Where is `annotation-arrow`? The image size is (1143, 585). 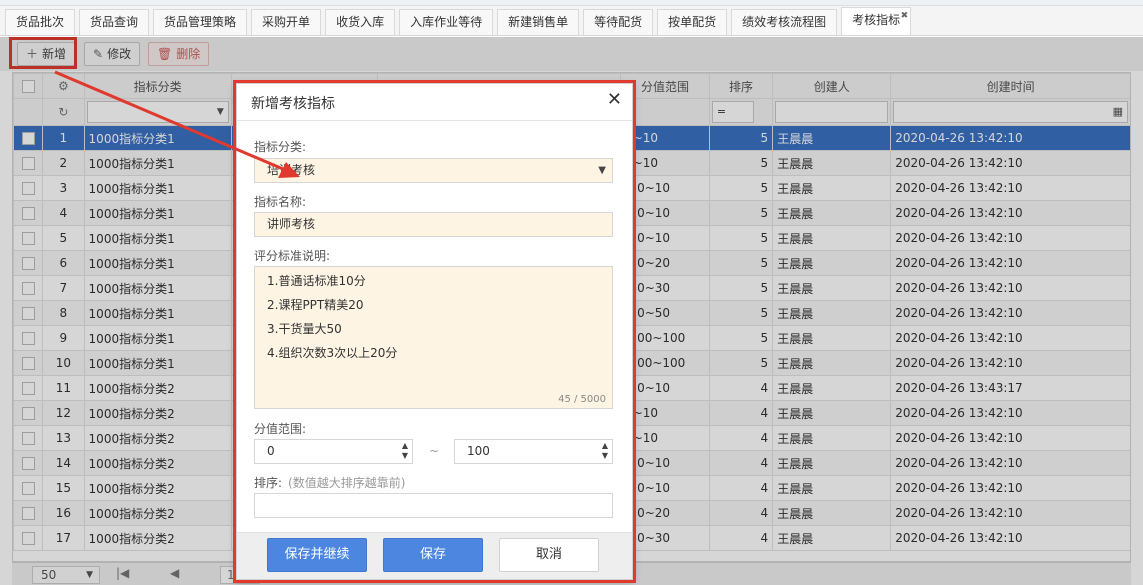 annotation-arrow is located at coordinates (177, 124).